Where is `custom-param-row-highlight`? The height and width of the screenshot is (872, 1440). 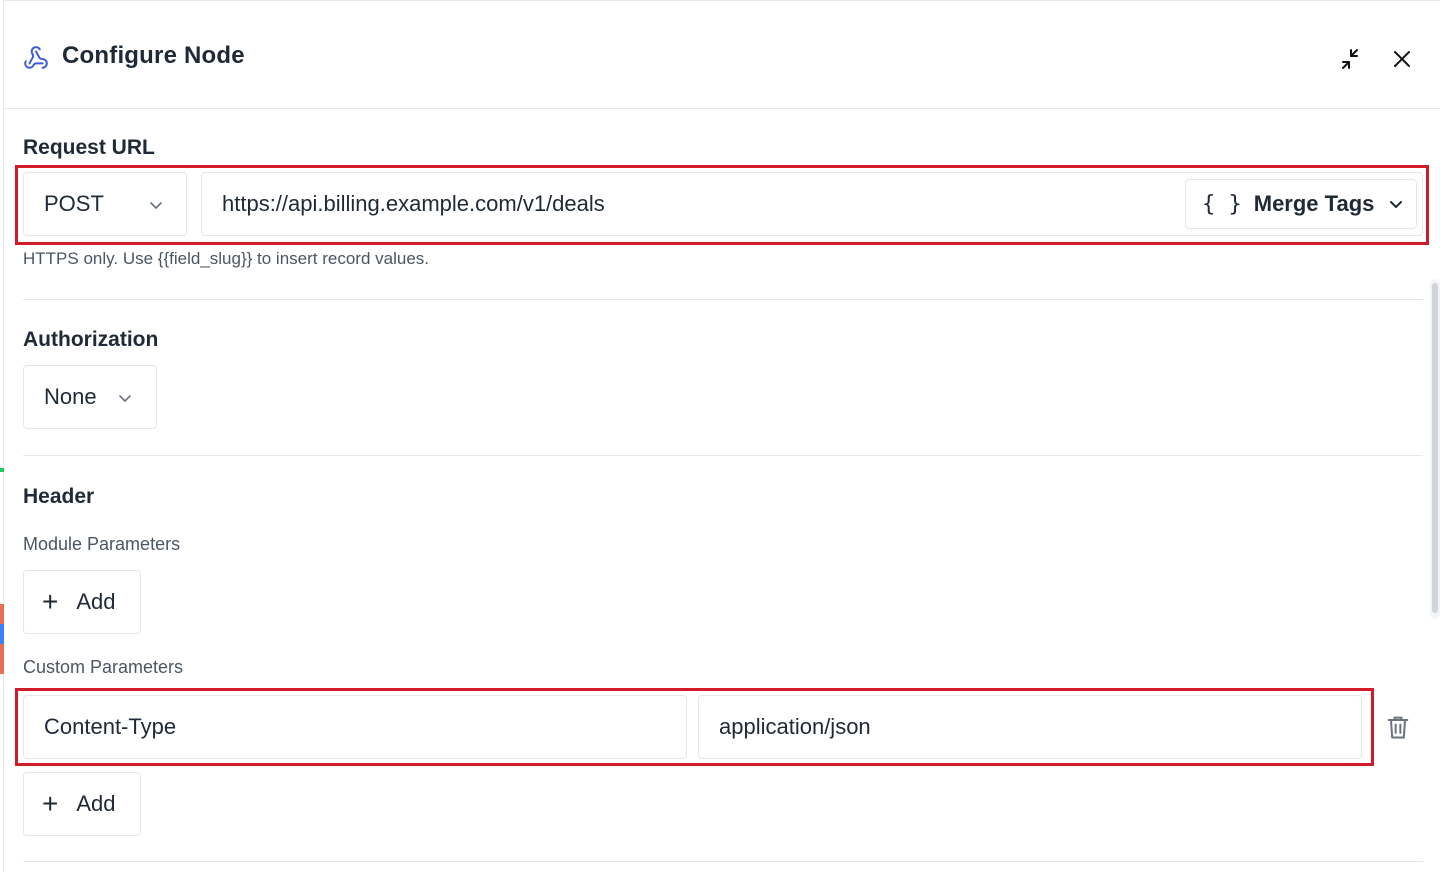
custom-param-row-highlight is located at coordinates (694, 727).